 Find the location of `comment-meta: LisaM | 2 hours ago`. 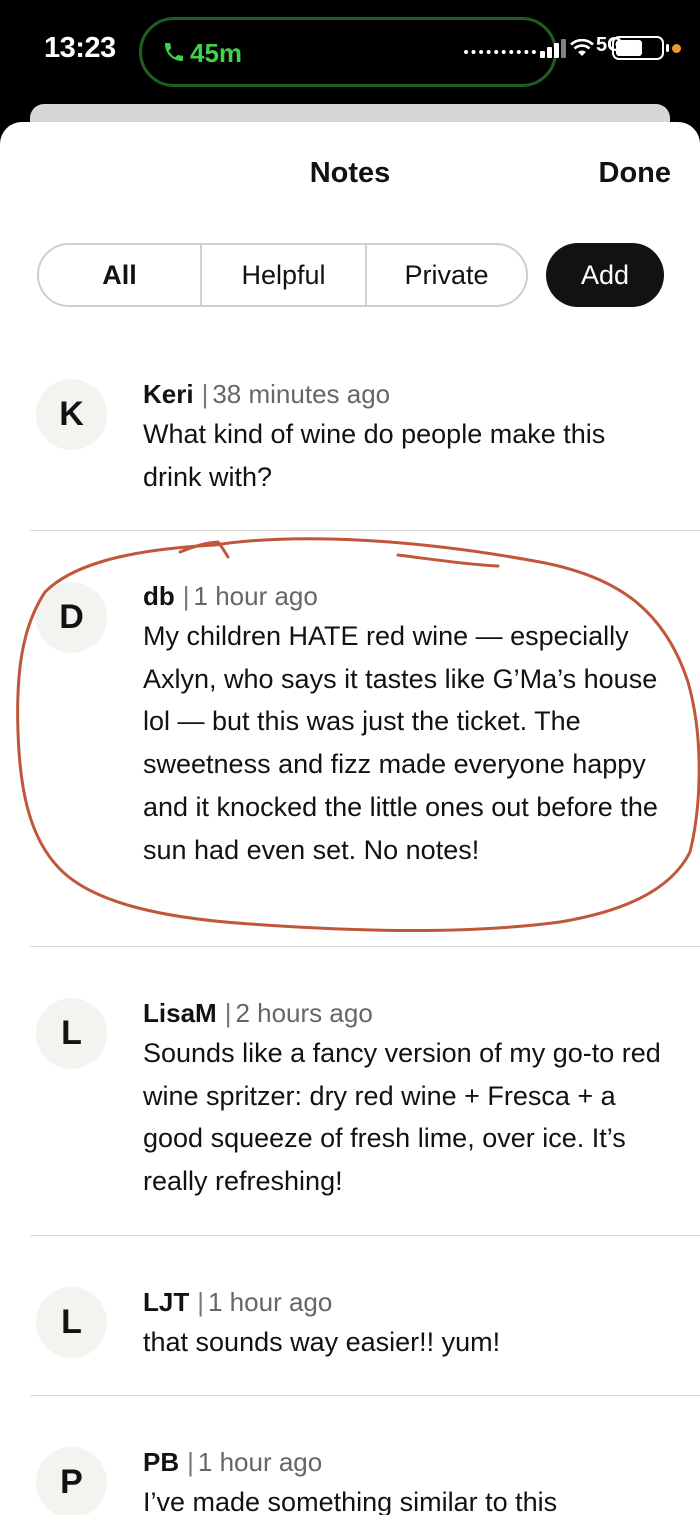

comment-meta: LisaM | 2 hours ago is located at coordinates (258, 1013).